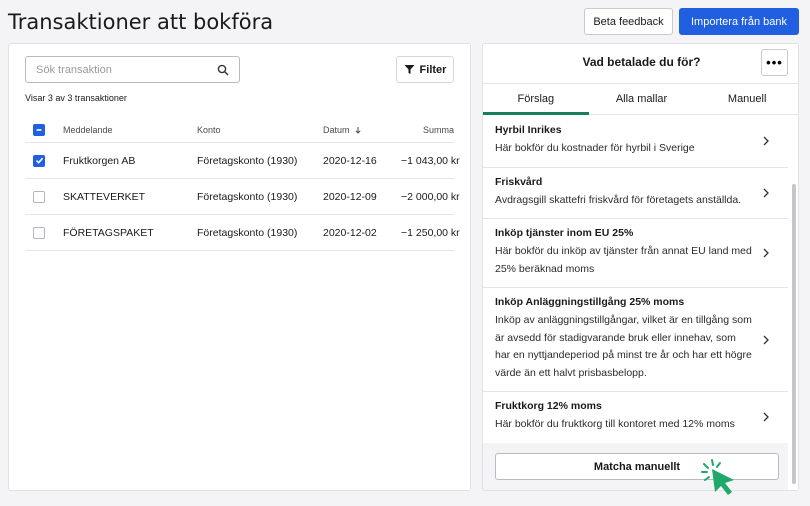 This screenshot has height=506, width=810. I want to click on panel-footer: Matcha manuellt, so click(635, 466).